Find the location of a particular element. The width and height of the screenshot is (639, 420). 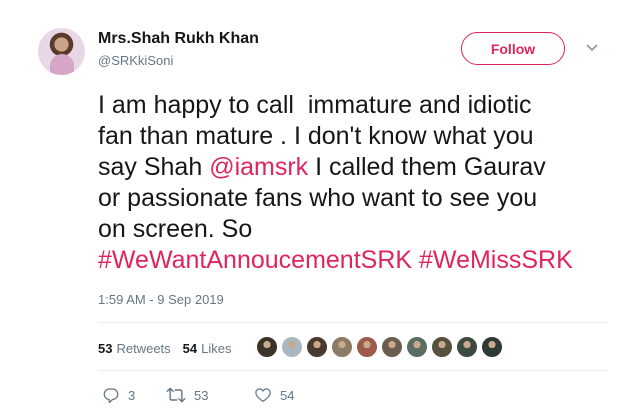

heart-icon is located at coordinates (263, 395).